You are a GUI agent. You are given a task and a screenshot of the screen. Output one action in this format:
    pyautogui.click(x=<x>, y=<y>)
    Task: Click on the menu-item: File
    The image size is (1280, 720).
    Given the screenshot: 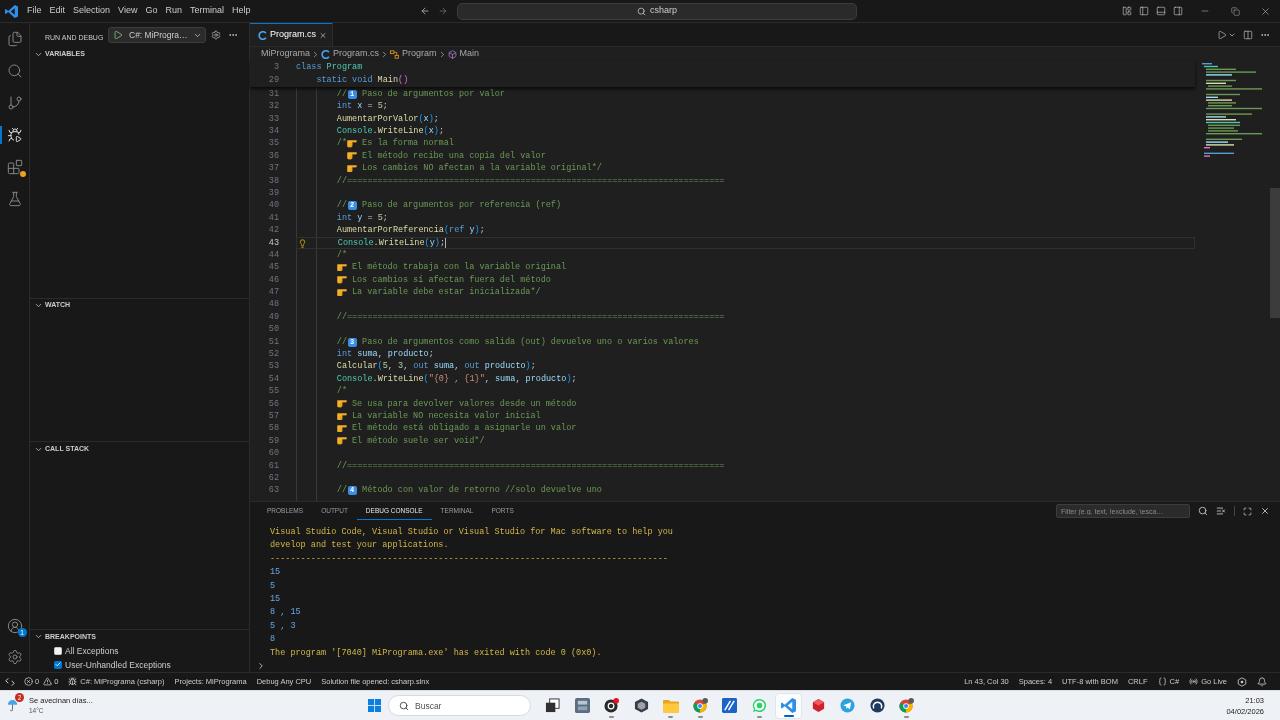 What is the action you would take?
    pyautogui.click(x=34, y=11)
    